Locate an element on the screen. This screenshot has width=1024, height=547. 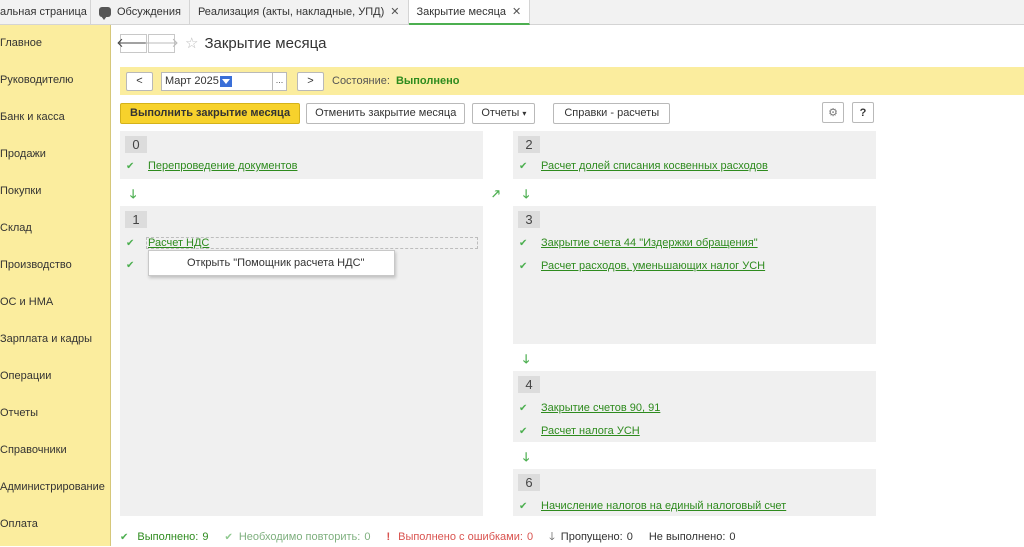
stage-number: 2 is located at coordinates (529, 144).